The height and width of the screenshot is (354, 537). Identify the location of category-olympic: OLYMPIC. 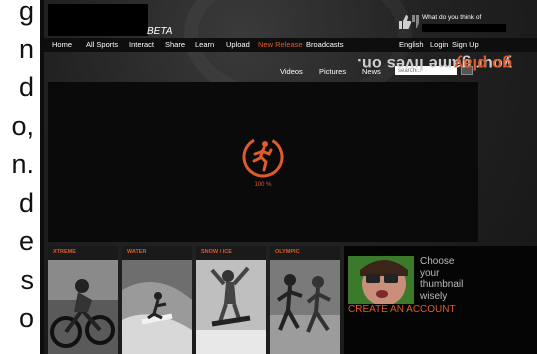
(305, 300).